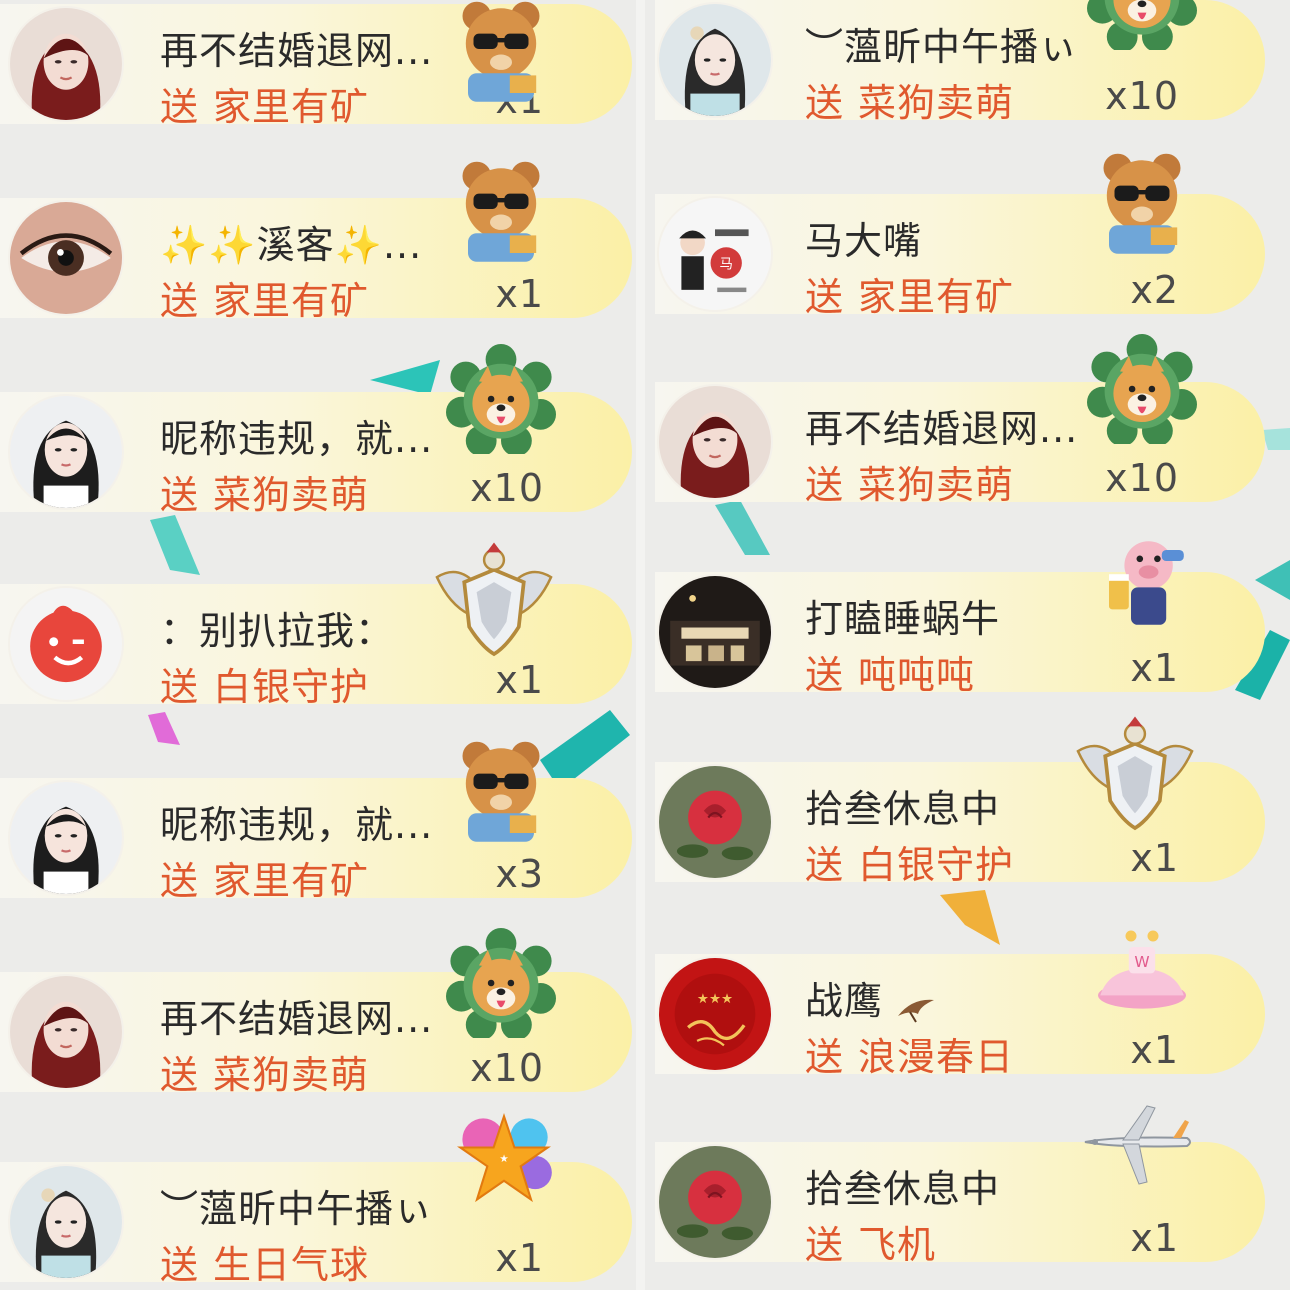 Image resolution: width=1290 pixels, height=1290 pixels. I want to click on gift-message: 拾叁休息中 送白银守护 x1, so click(955, 802).